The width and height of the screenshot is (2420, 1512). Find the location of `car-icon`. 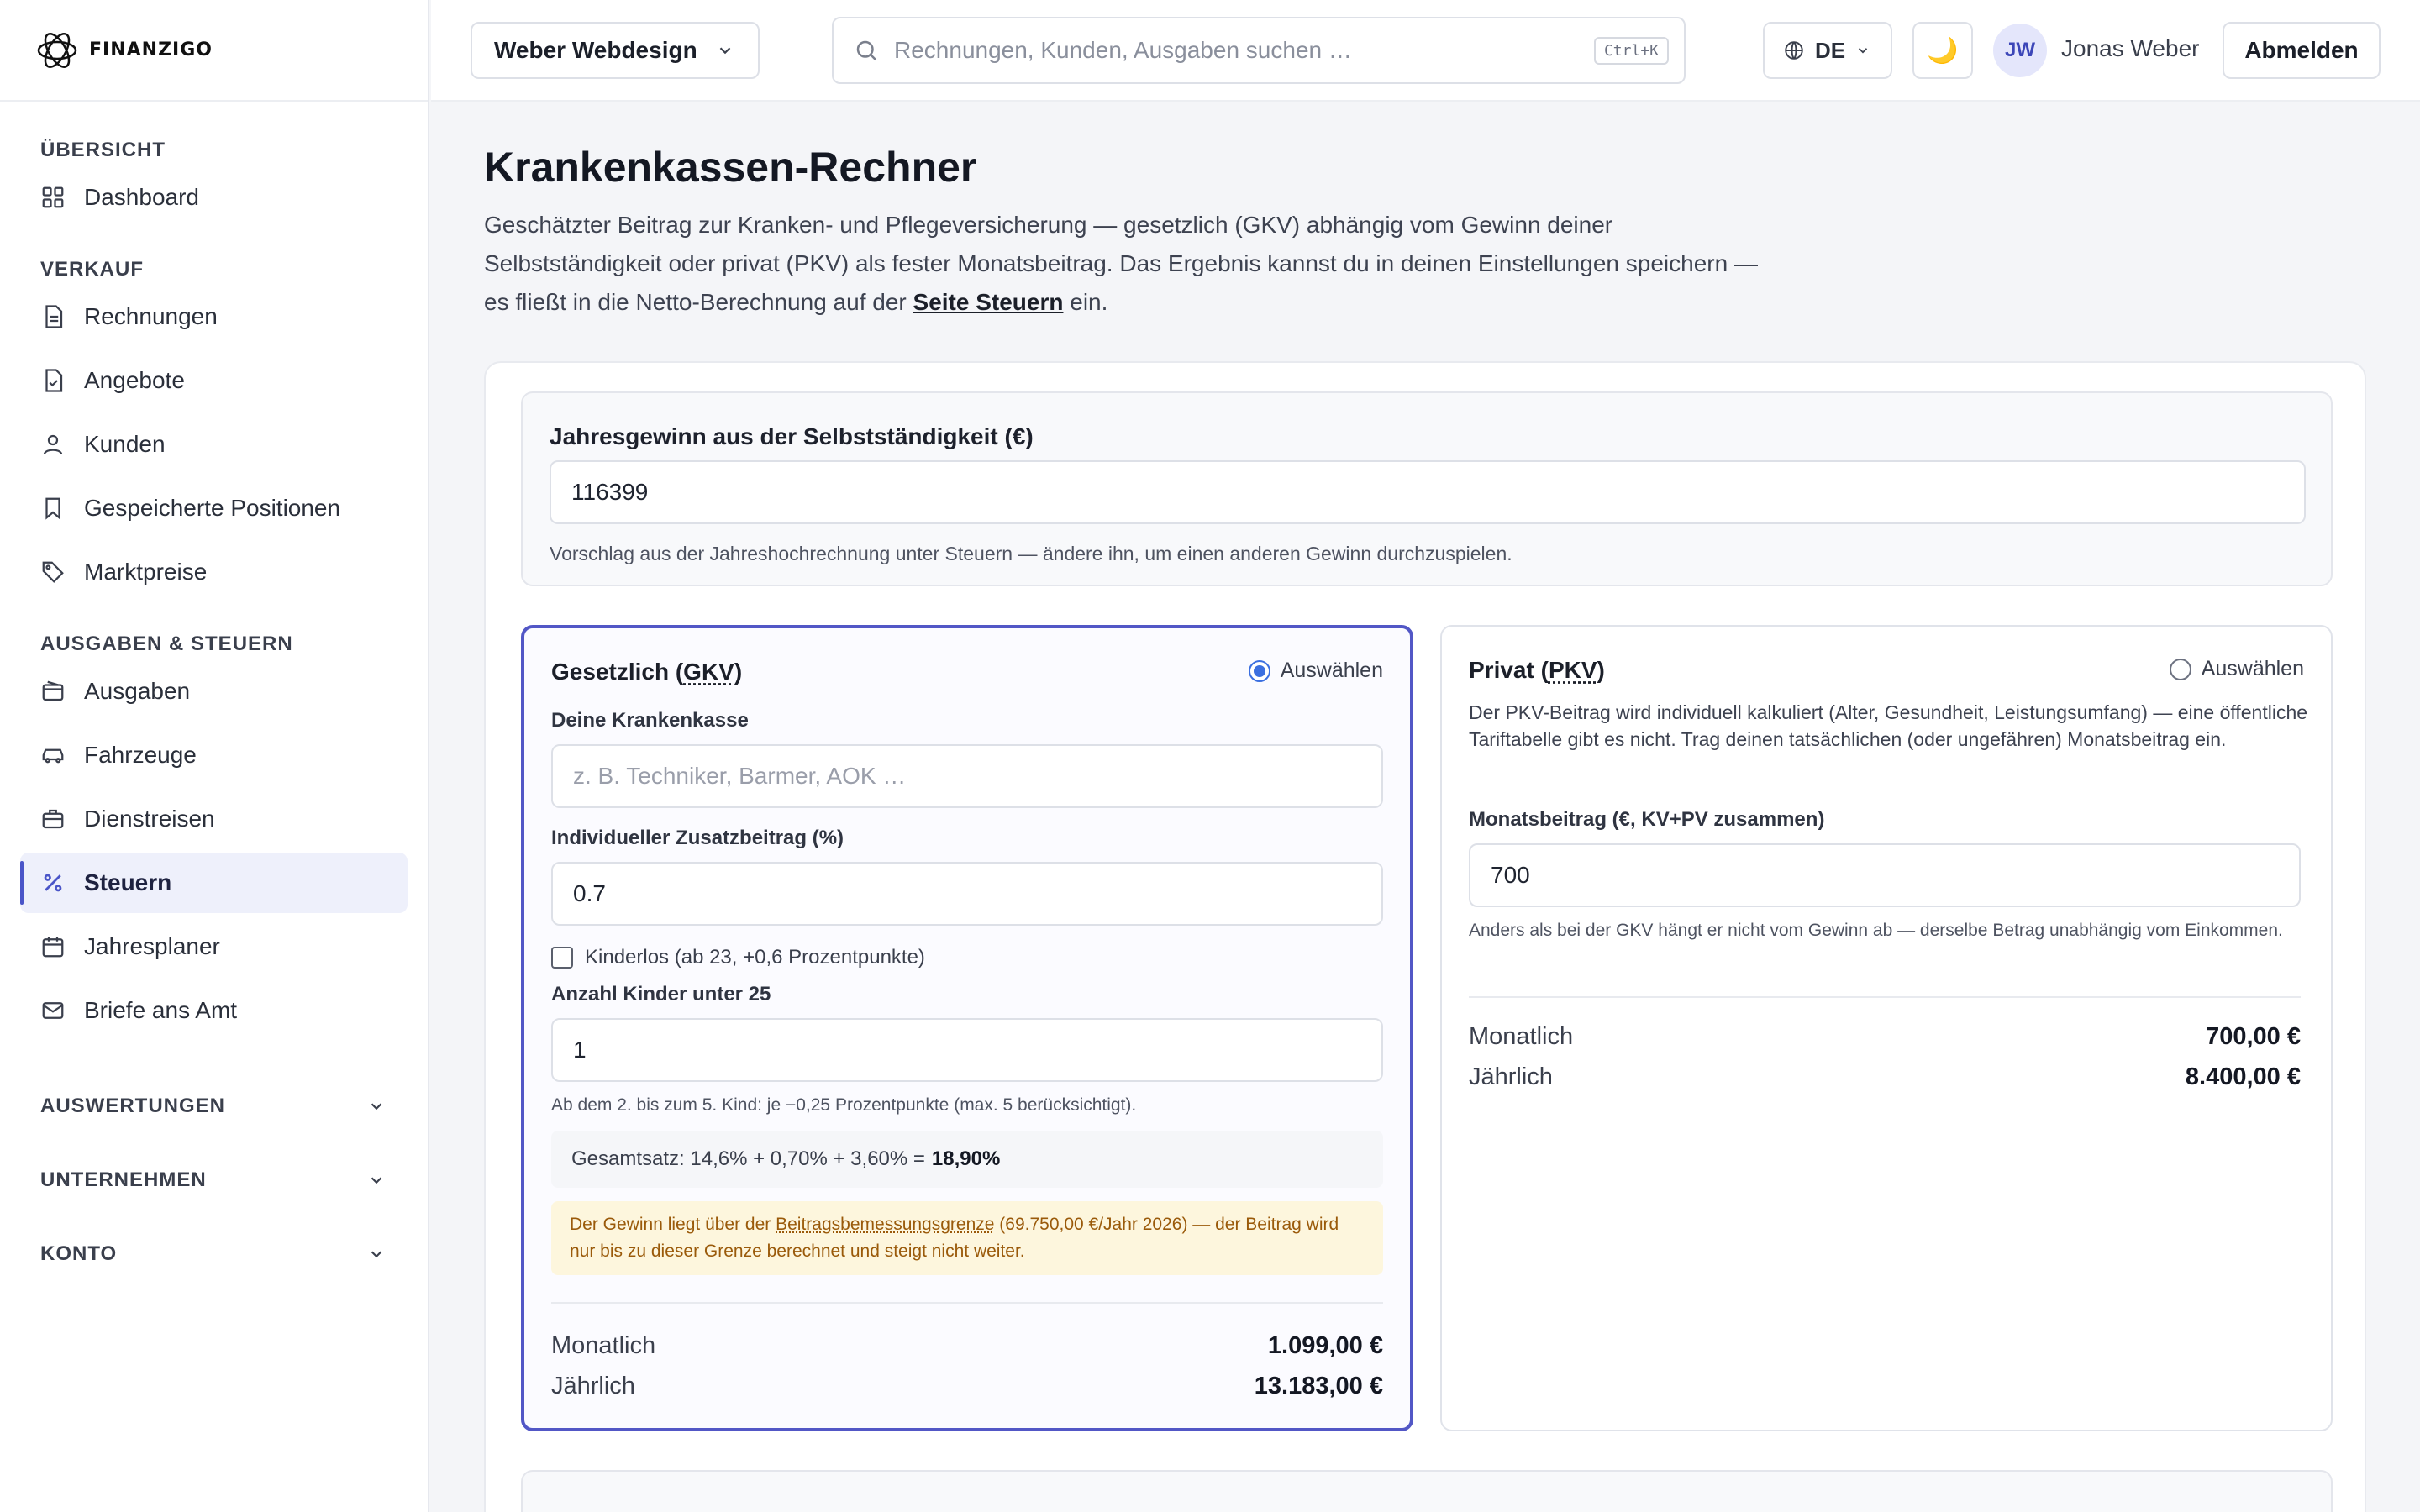

car-icon is located at coordinates (53, 756).